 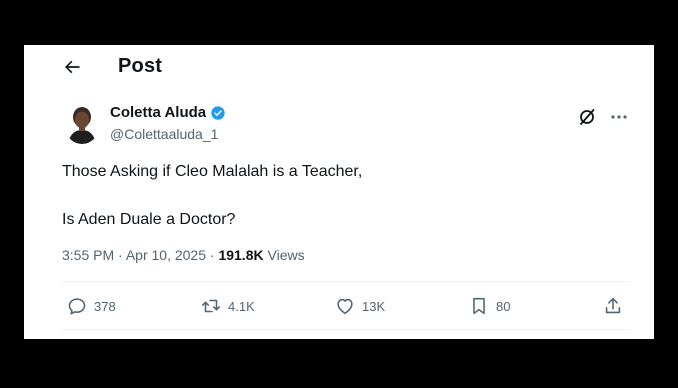 What do you see at coordinates (77, 306) in the screenshot?
I see `reply-icon` at bounding box center [77, 306].